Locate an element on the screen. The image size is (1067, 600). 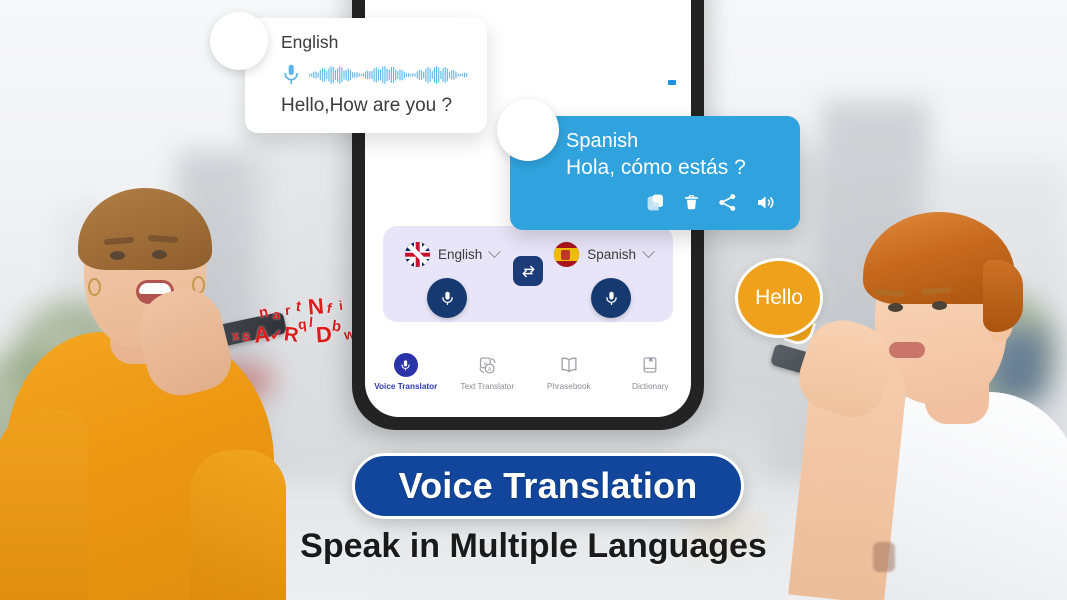
uk-flag-icon is located at coordinates (417, 254).